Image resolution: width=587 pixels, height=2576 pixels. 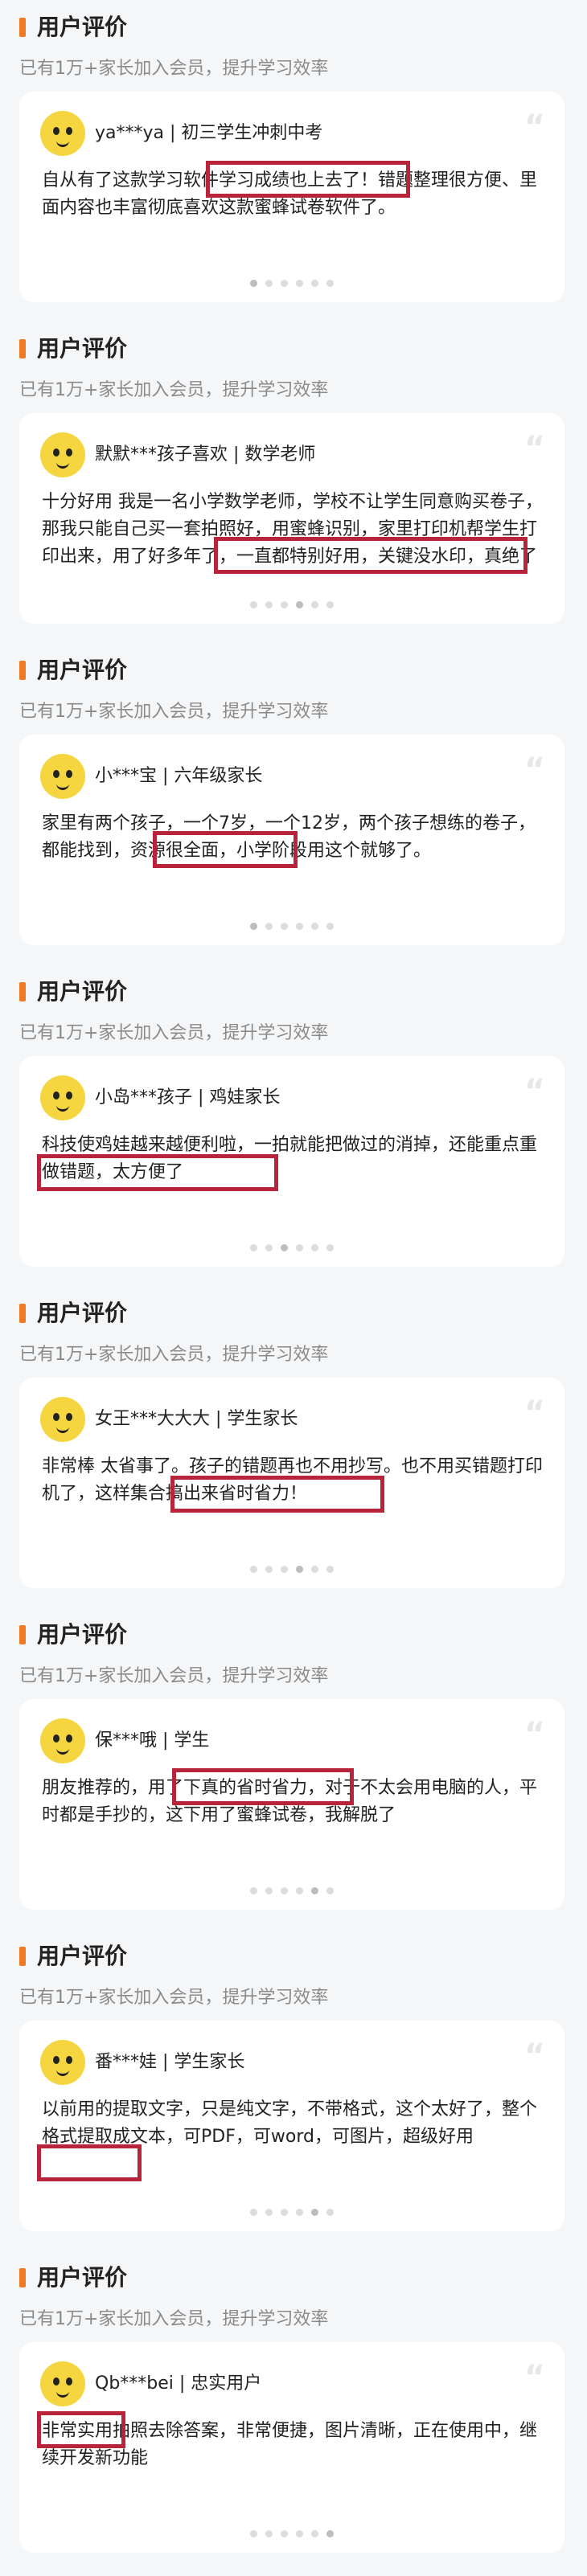 I want to click on reviewer-name: 默默***孩子喜欢 | 数学老师, so click(x=205, y=454).